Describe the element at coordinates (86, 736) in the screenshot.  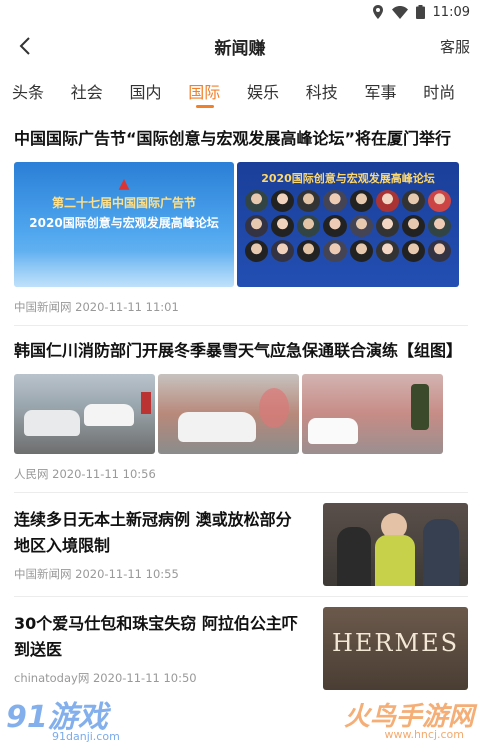
I see `watermark-left-sub: 91danji.com` at that location.